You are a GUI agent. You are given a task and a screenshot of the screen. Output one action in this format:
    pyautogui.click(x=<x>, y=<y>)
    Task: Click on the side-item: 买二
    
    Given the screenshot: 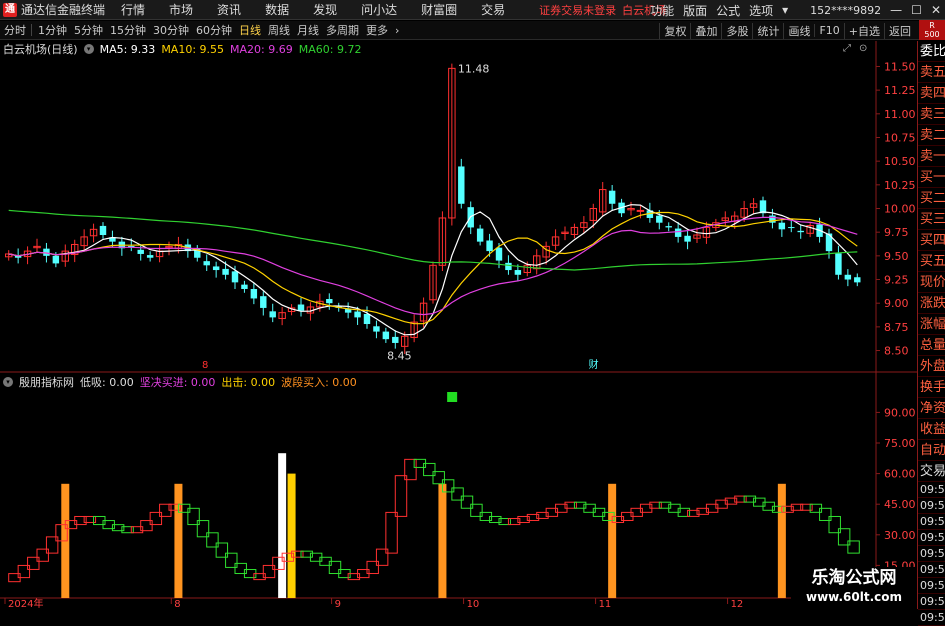 What is the action you would take?
    pyautogui.click(x=931, y=198)
    